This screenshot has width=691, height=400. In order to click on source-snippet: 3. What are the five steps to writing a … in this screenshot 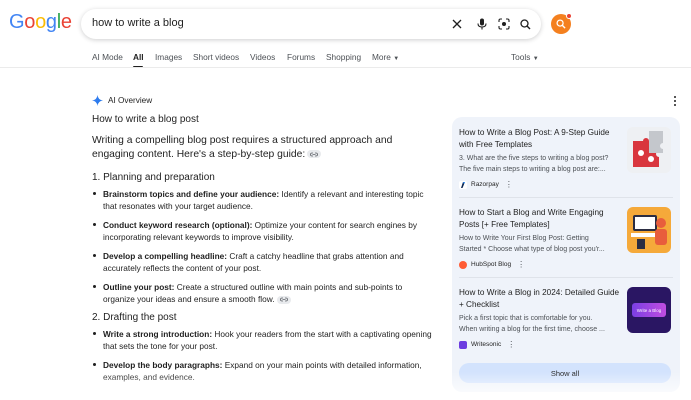, I will do `click(534, 158)`.